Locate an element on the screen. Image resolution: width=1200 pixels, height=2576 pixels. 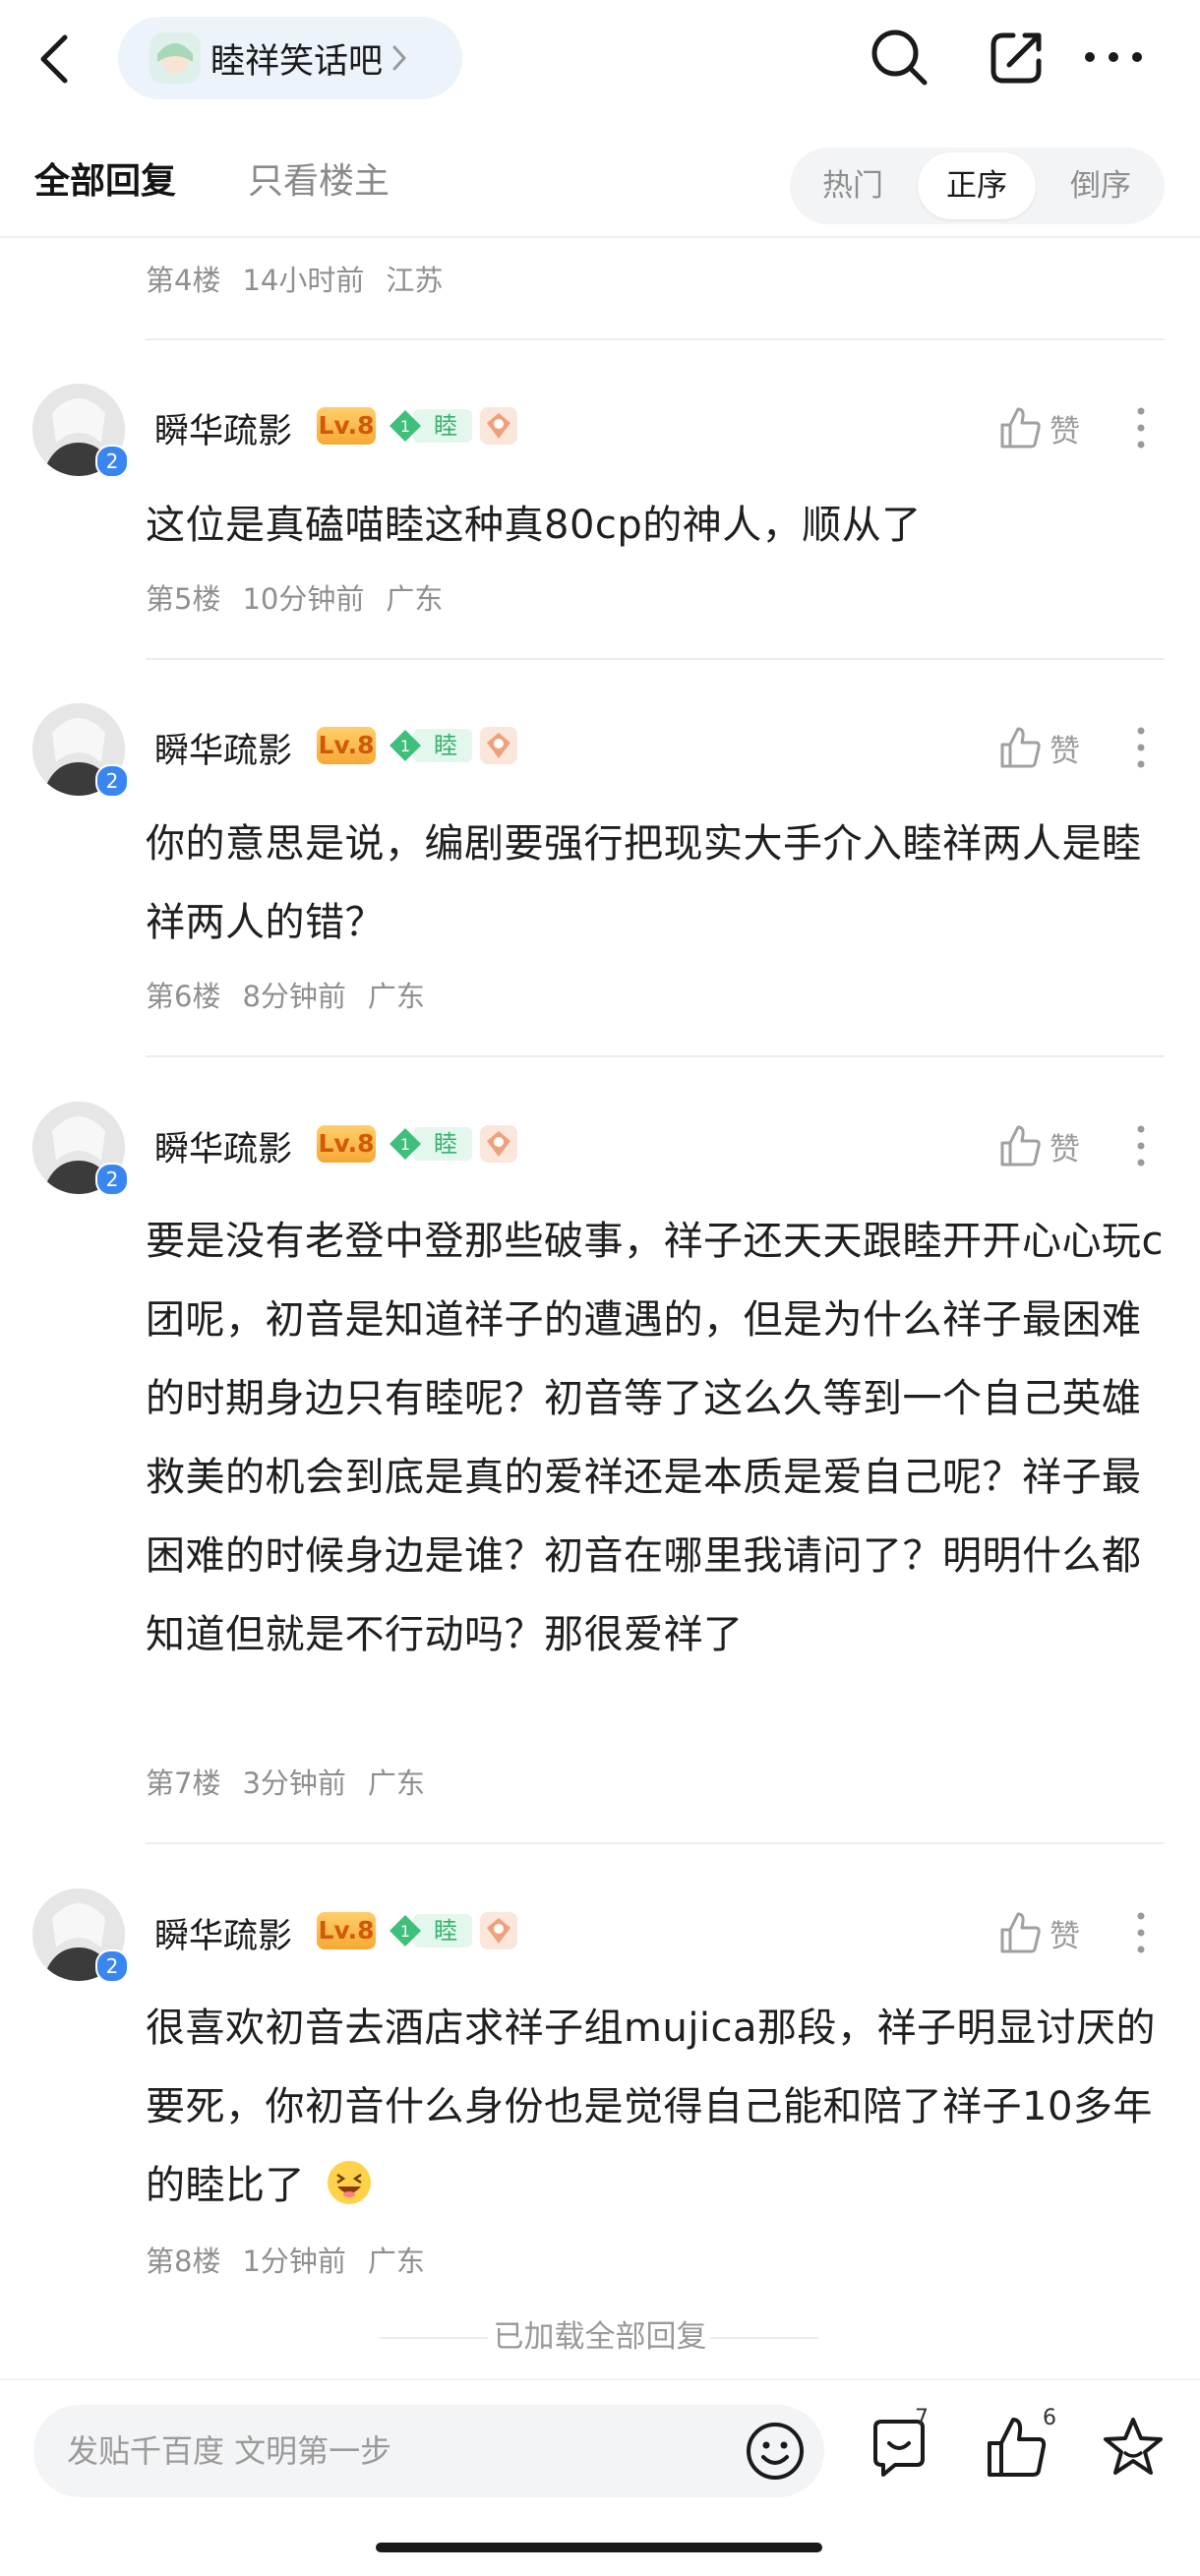
loaded-all-text: 已加载全部回复 is located at coordinates (600, 2337).